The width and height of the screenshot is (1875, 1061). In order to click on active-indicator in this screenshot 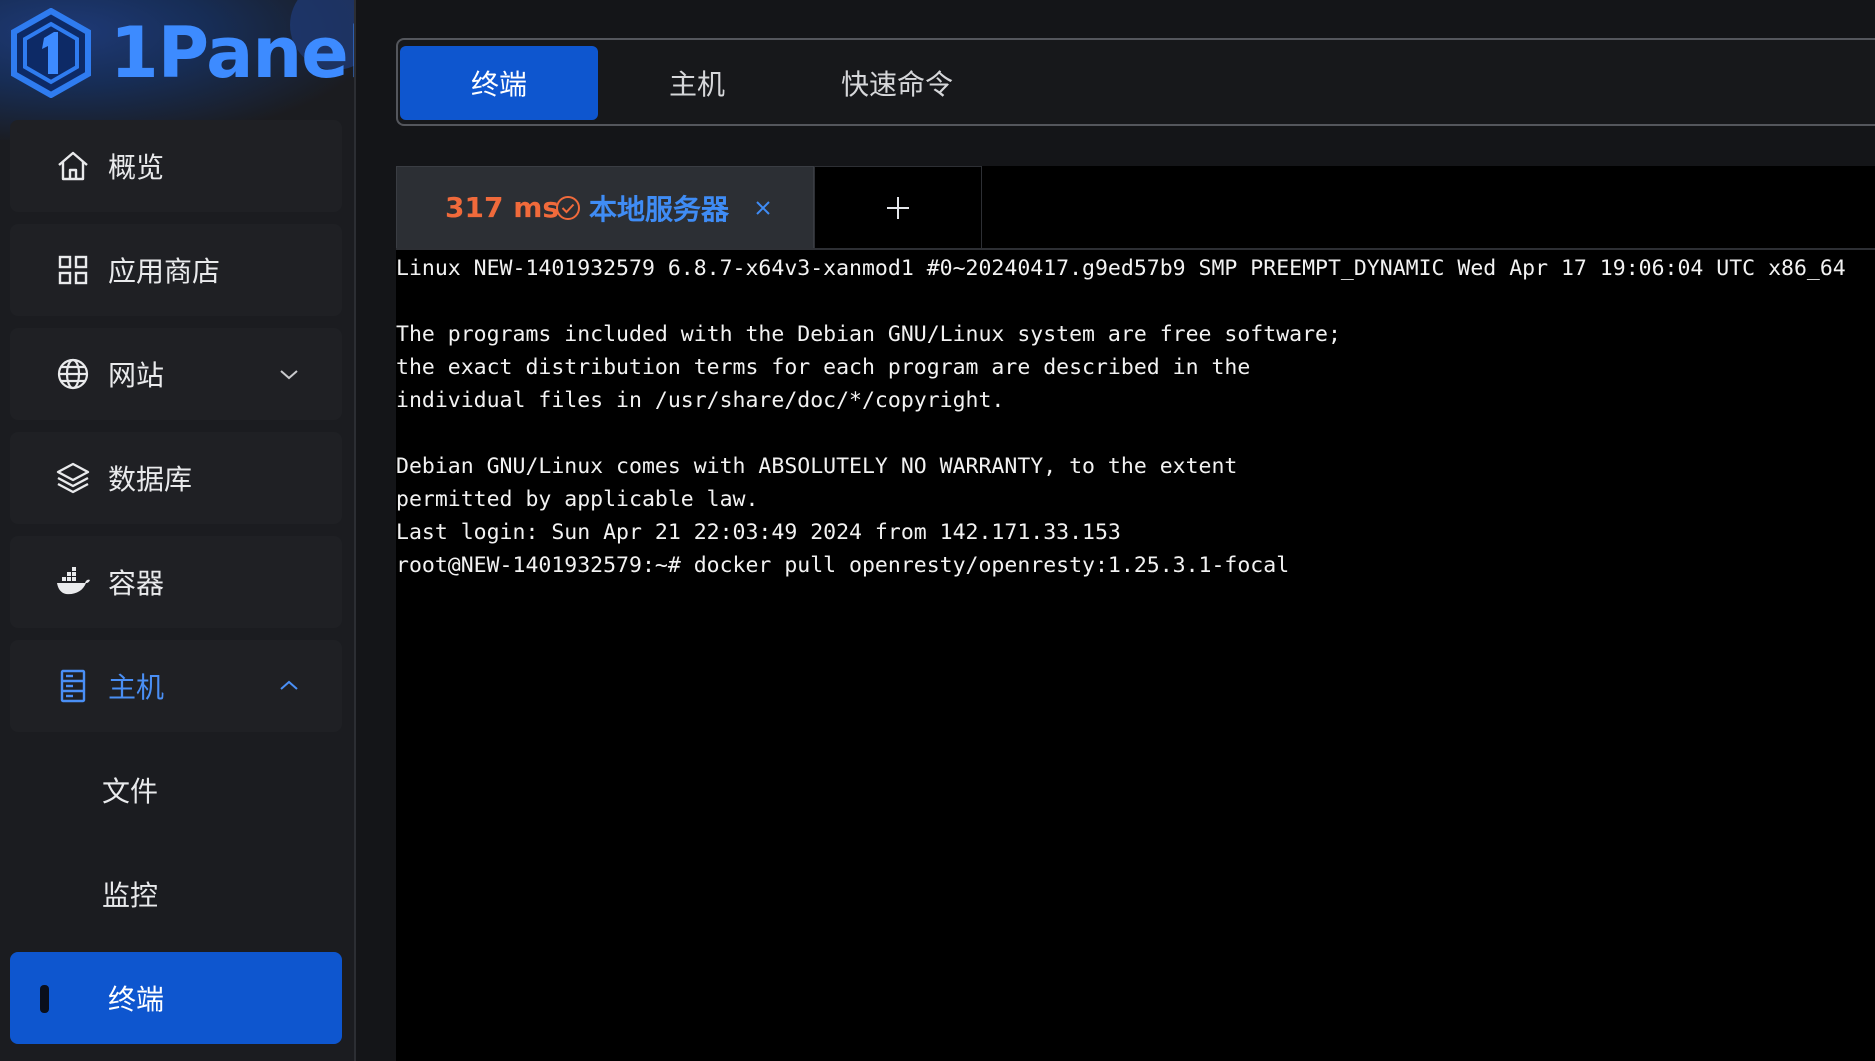, I will do `click(44, 999)`.